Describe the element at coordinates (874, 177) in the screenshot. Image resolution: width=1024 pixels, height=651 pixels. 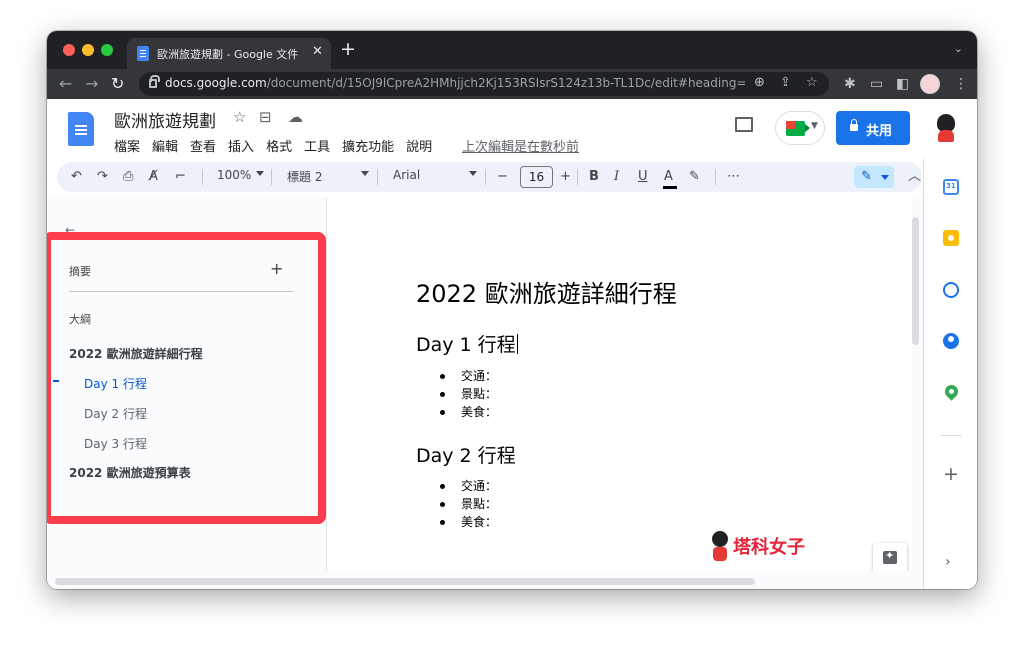
I see `editing-mode-button: ✎` at that location.